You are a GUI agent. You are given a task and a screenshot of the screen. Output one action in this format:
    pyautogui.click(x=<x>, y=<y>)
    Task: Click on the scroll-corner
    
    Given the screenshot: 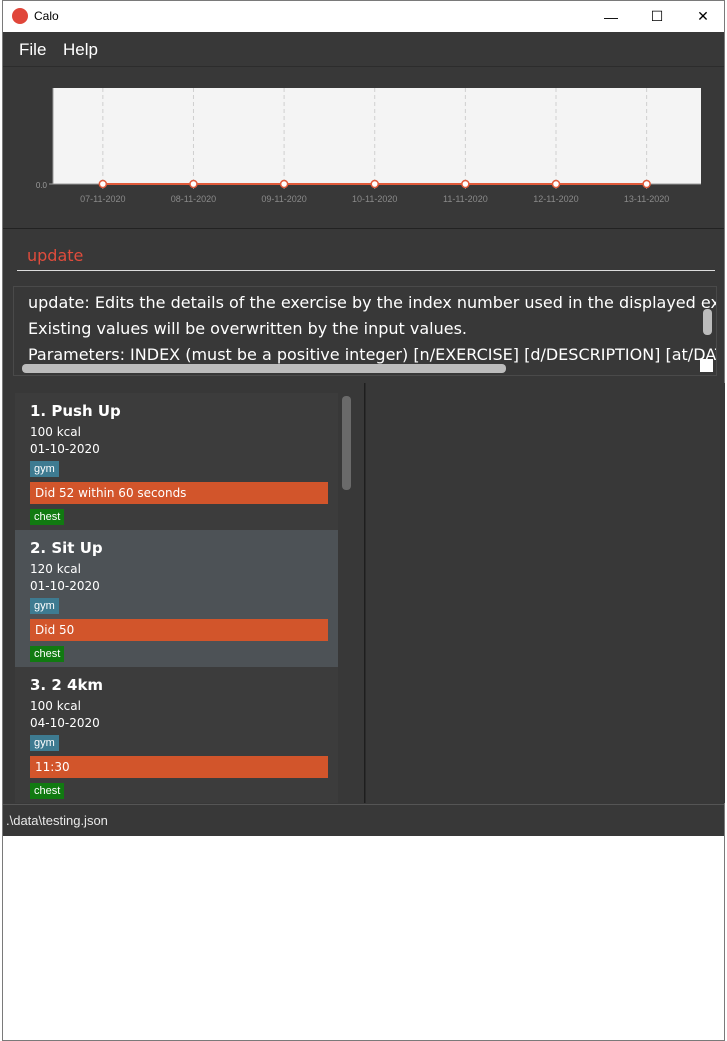 What is the action you would take?
    pyautogui.click(x=706, y=365)
    